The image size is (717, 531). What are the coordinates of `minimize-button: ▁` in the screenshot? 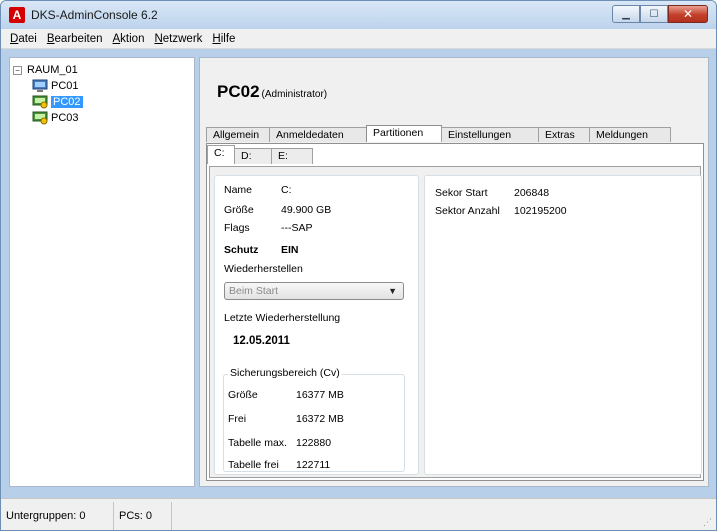 It's located at (626, 14).